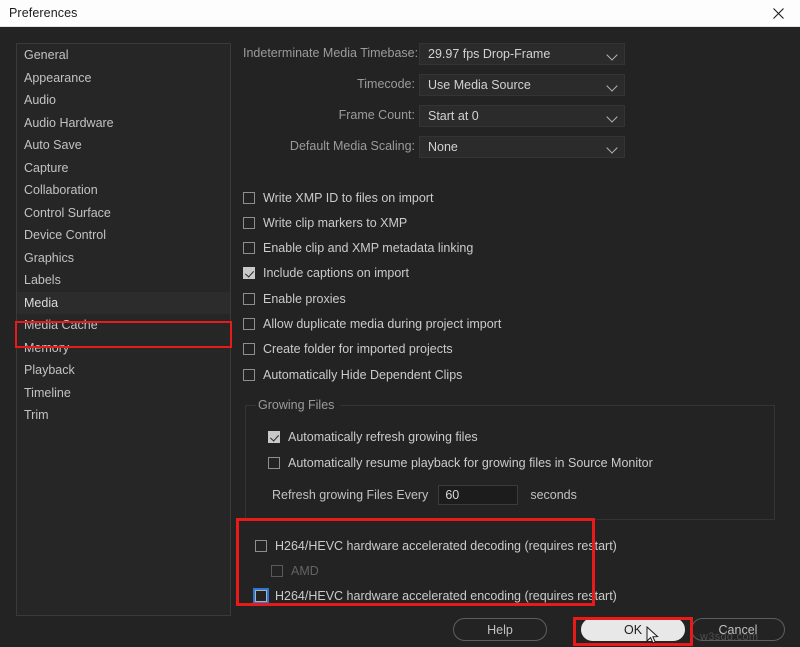 The image size is (800, 647). I want to click on sidebar-item-media: Media, so click(123, 302).